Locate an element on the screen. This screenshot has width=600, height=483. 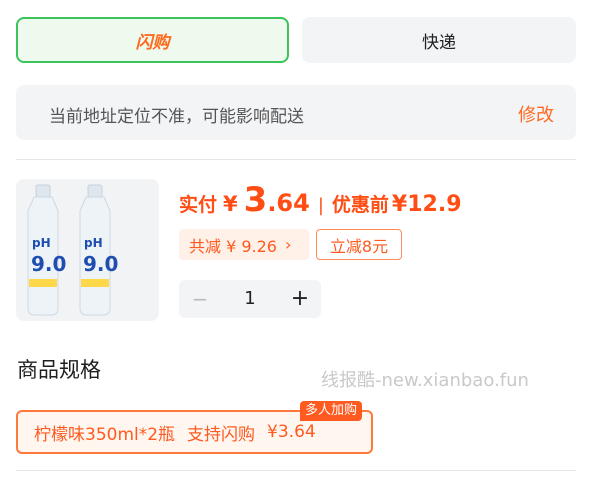
price-line: 实付 ¥ 3 .64 | 优惠前 ¥12.9 is located at coordinates (320, 202).